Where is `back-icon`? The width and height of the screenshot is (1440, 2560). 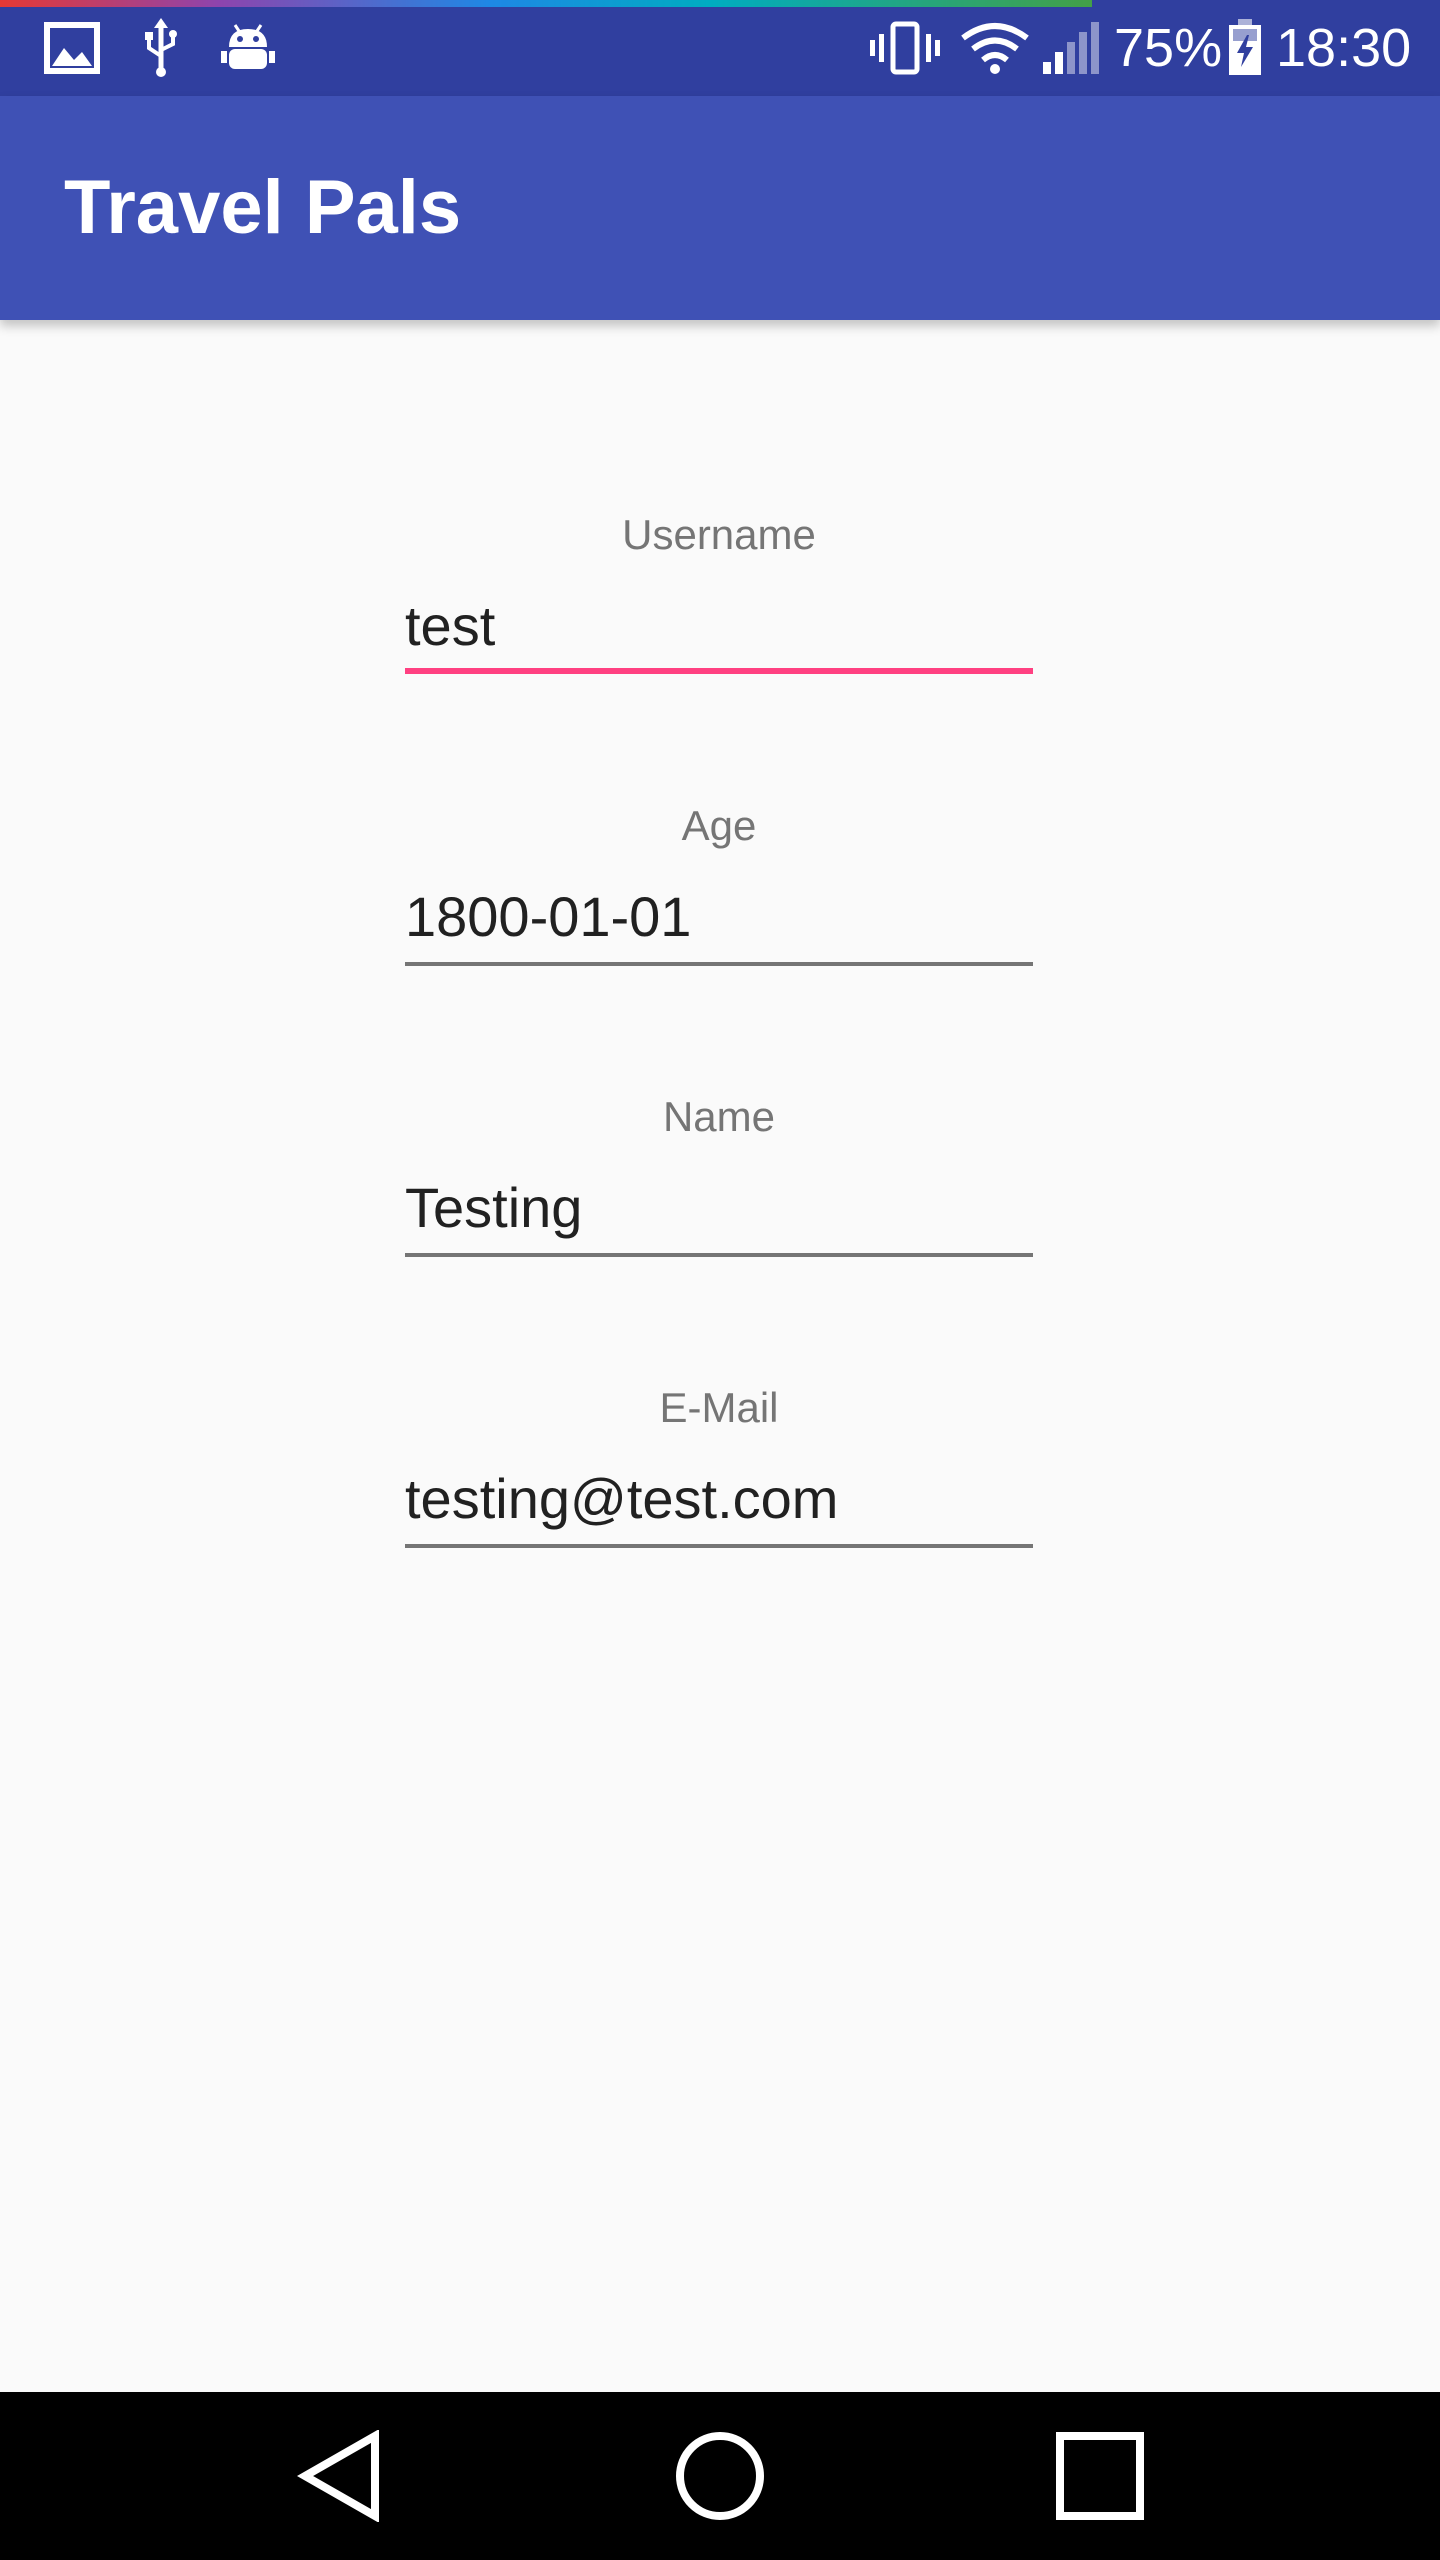 back-icon is located at coordinates (338, 2476).